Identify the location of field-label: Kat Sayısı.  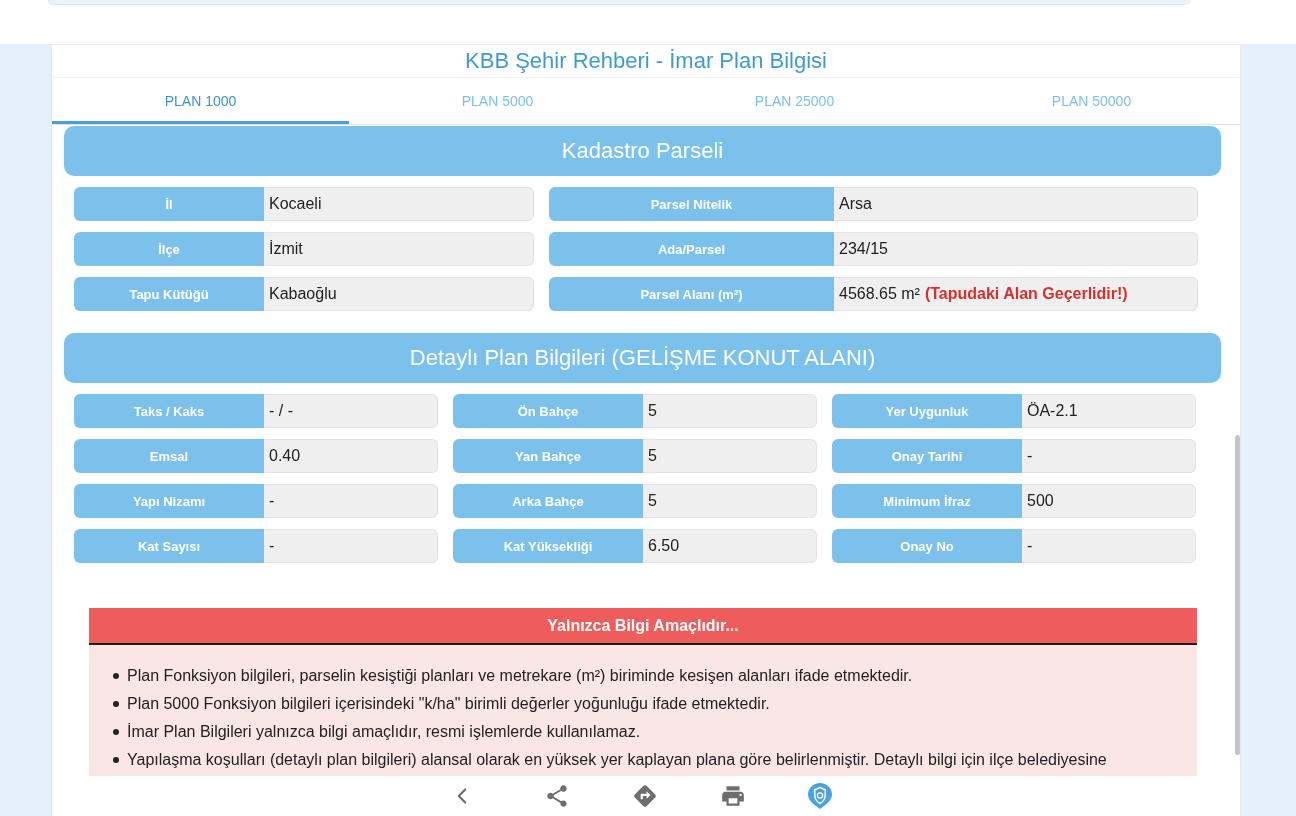
(169, 546).